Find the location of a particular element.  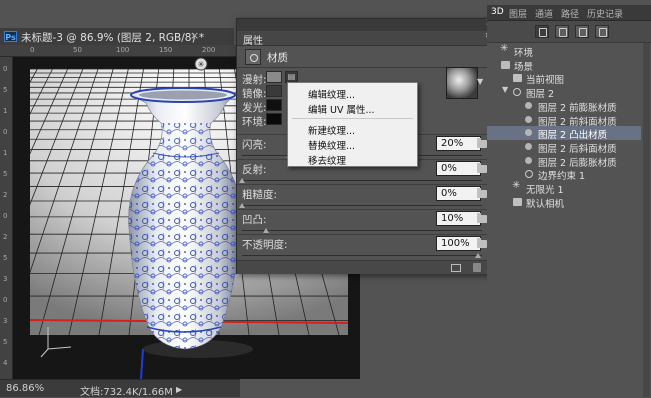

tree-row: 场景 is located at coordinates (564, 65).